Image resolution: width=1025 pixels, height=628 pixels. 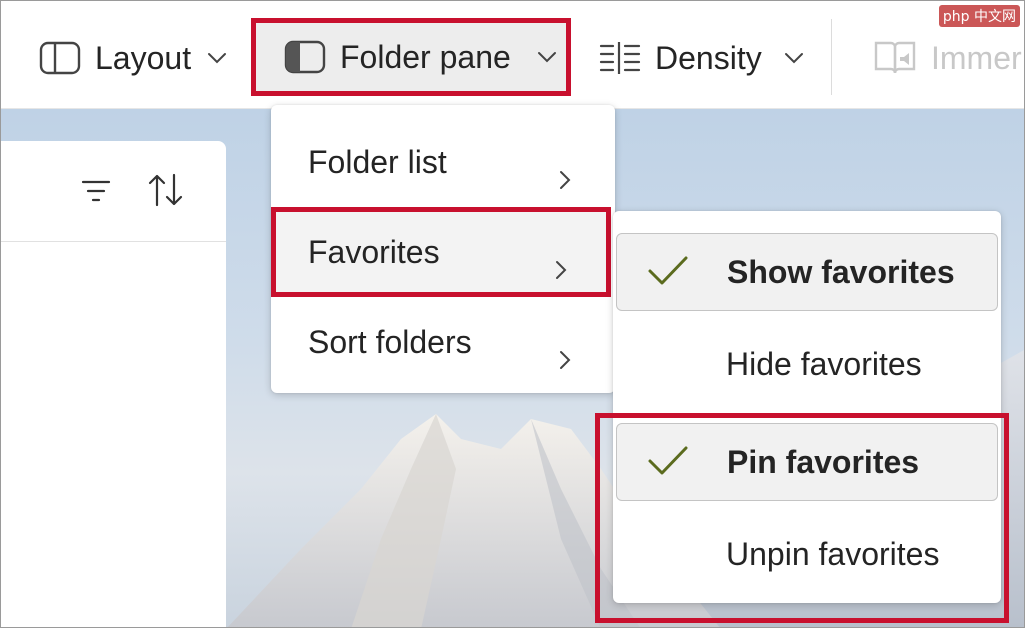 What do you see at coordinates (823, 461) in the screenshot?
I see `submenu-item-label: Pin favorites` at bounding box center [823, 461].